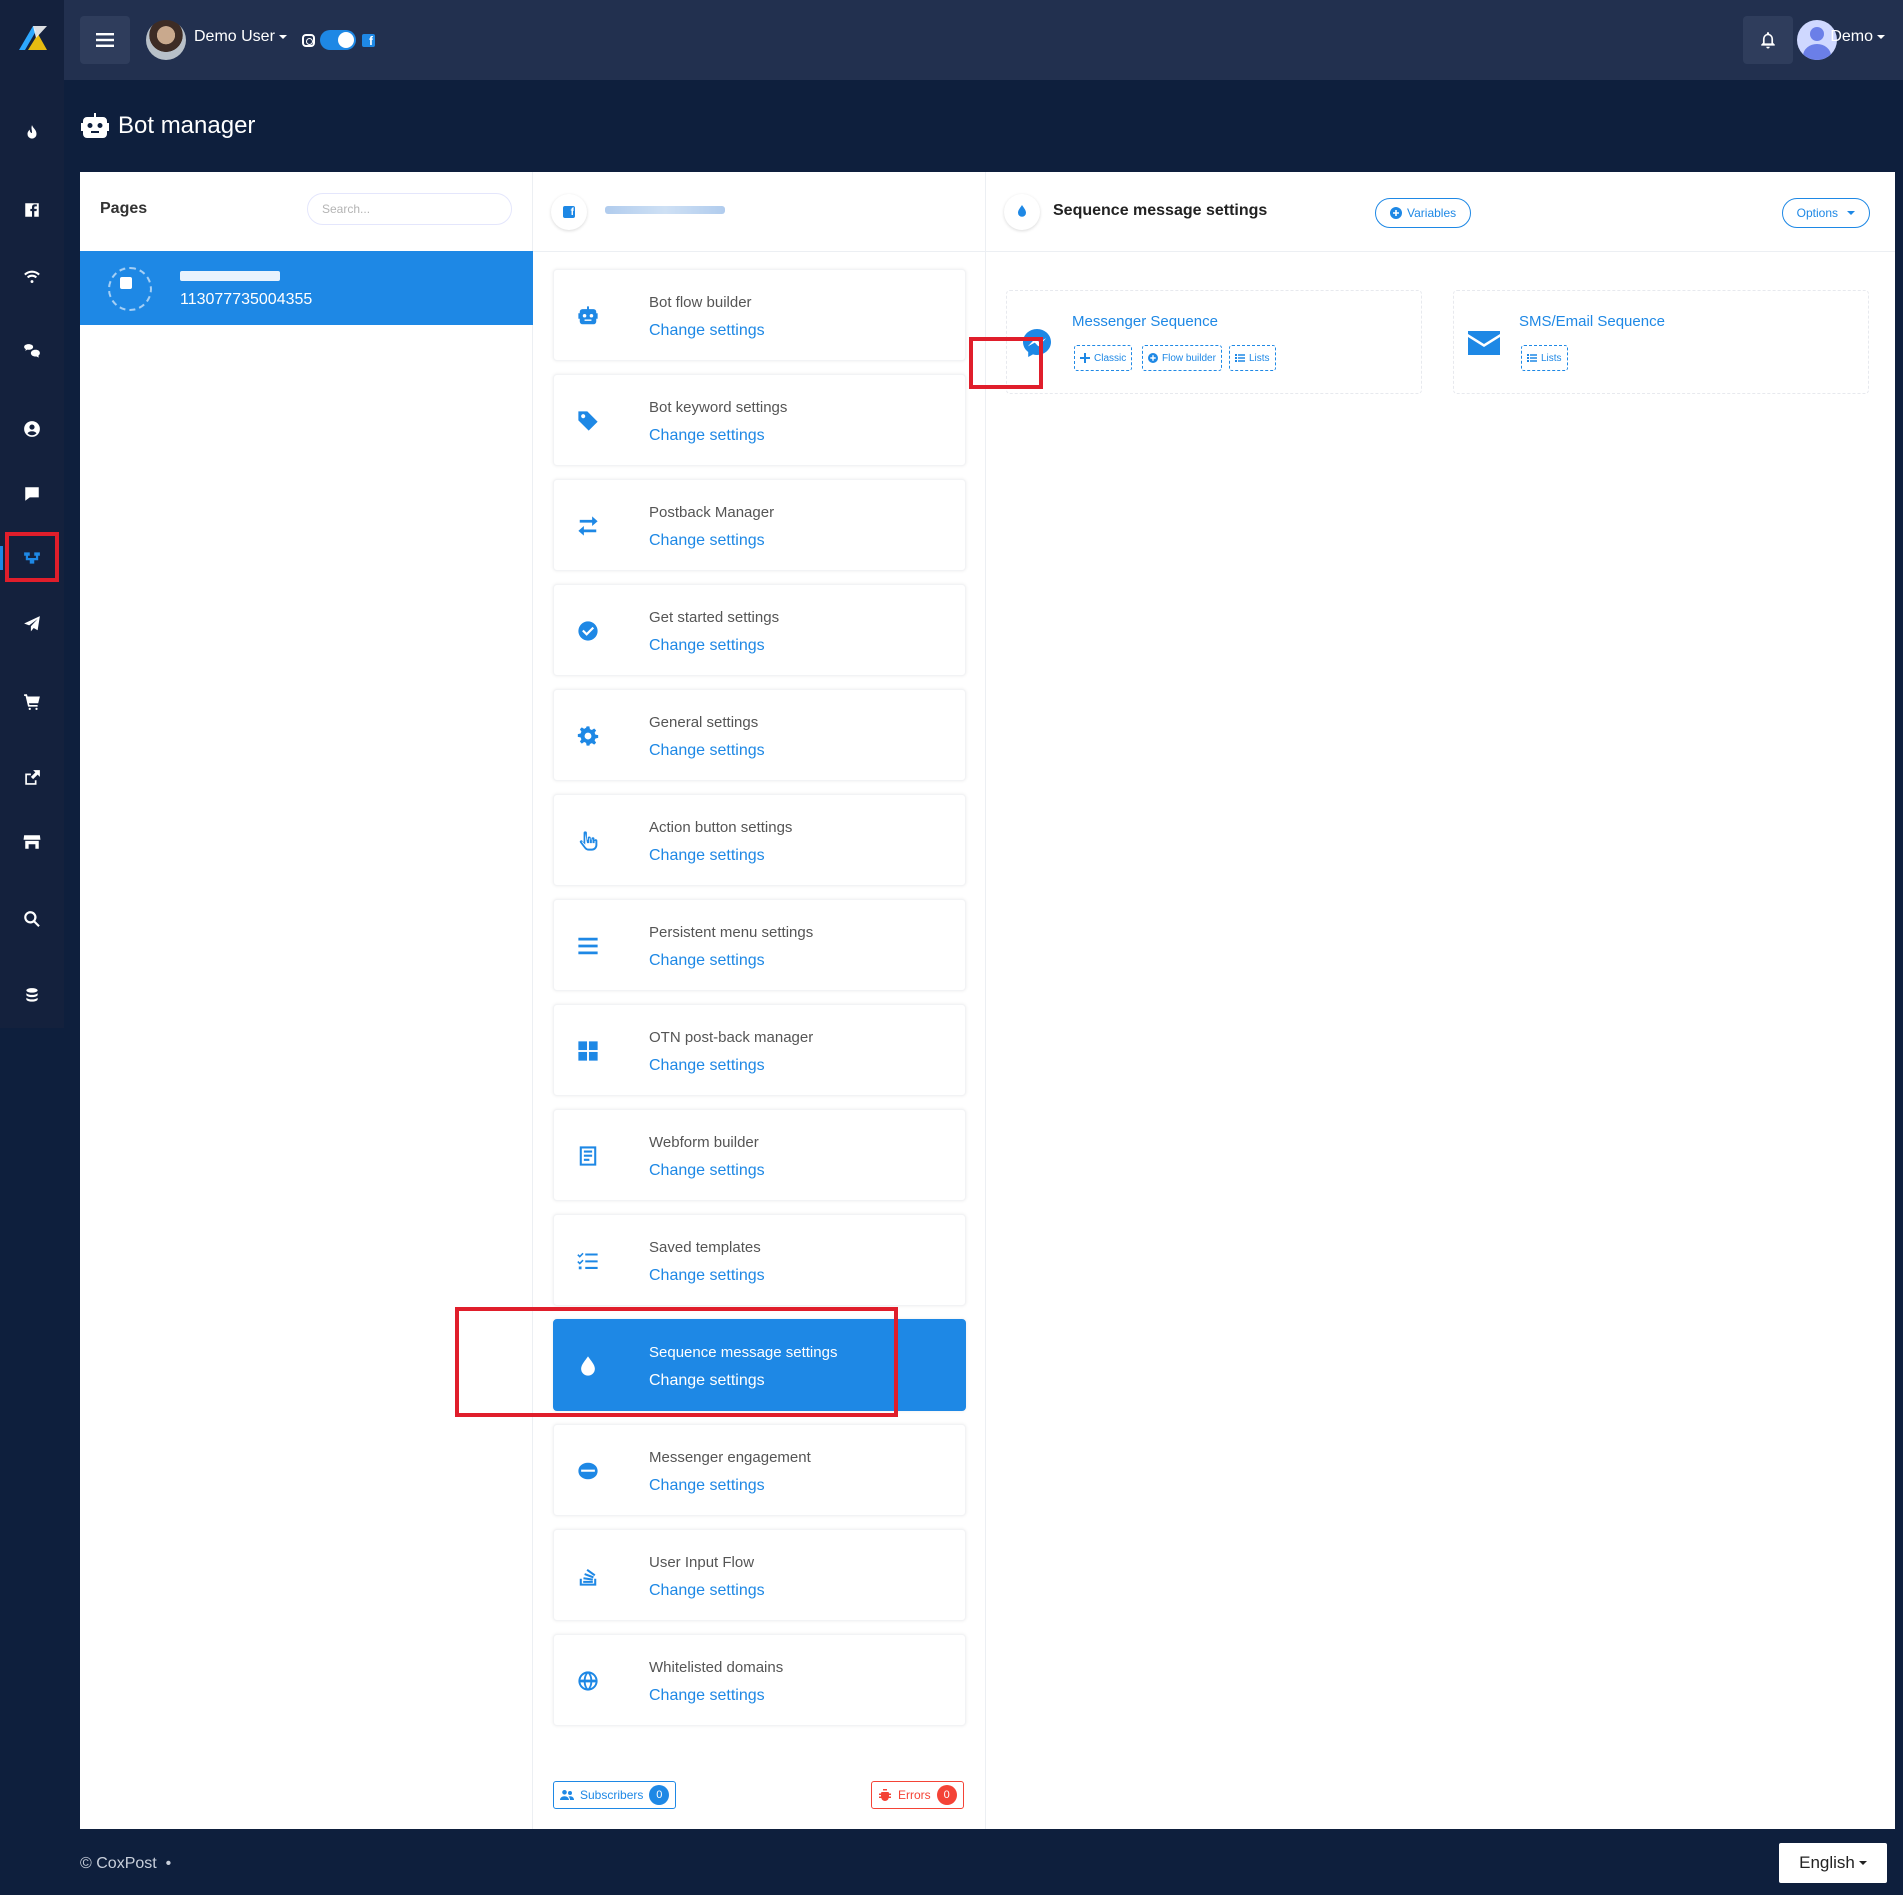 This screenshot has width=1903, height=1895. What do you see at coordinates (32, 429) in the screenshot?
I see `user-circle-icon` at bounding box center [32, 429].